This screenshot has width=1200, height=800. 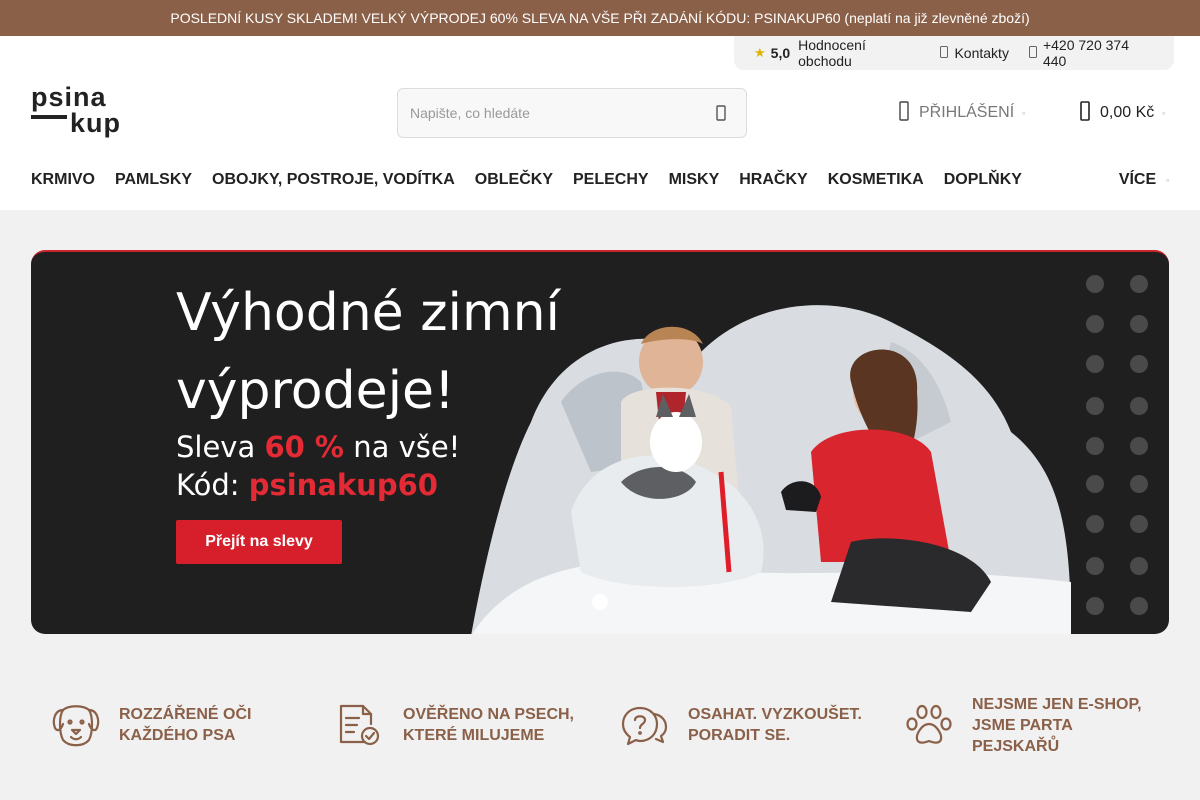 I want to click on checklist-icon, so click(x=359, y=725).